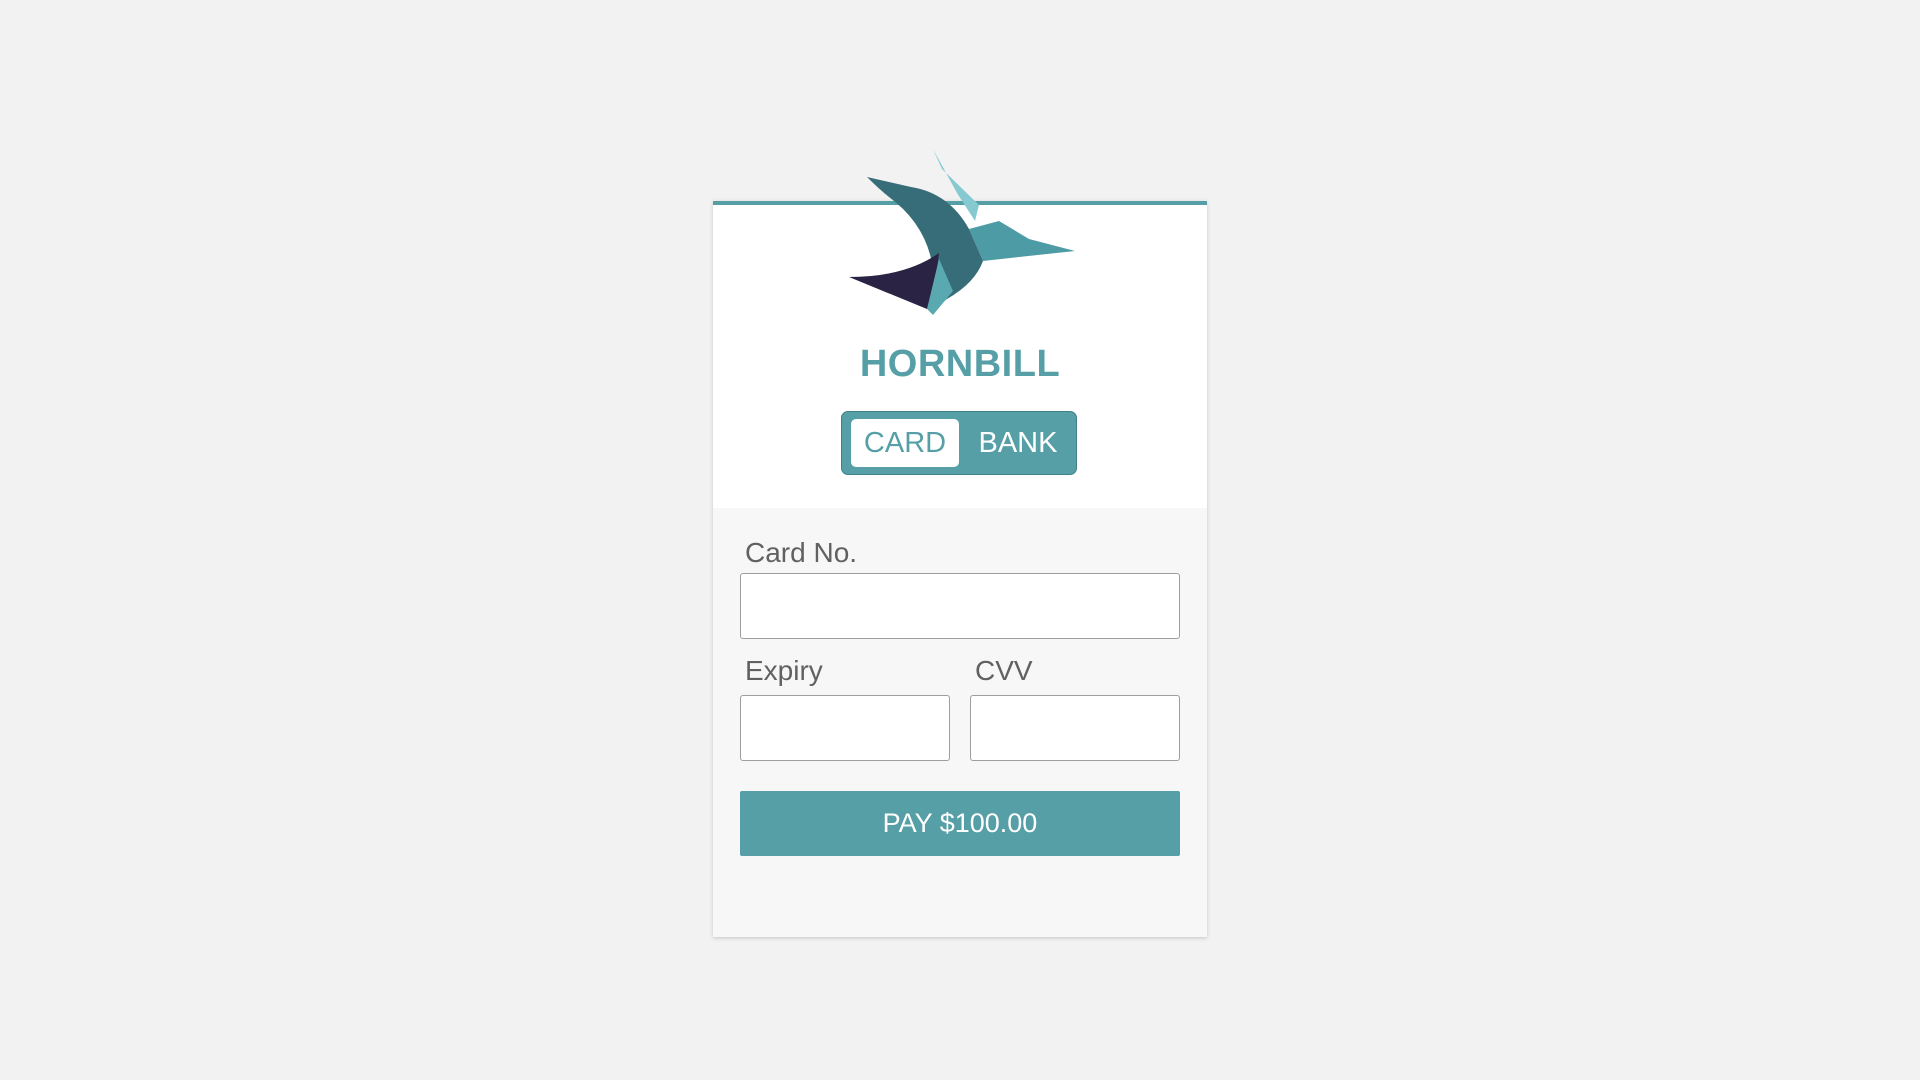 The height and width of the screenshot is (1080, 1920). What do you see at coordinates (1004, 670) in the screenshot?
I see `cvv-label: CVV` at bounding box center [1004, 670].